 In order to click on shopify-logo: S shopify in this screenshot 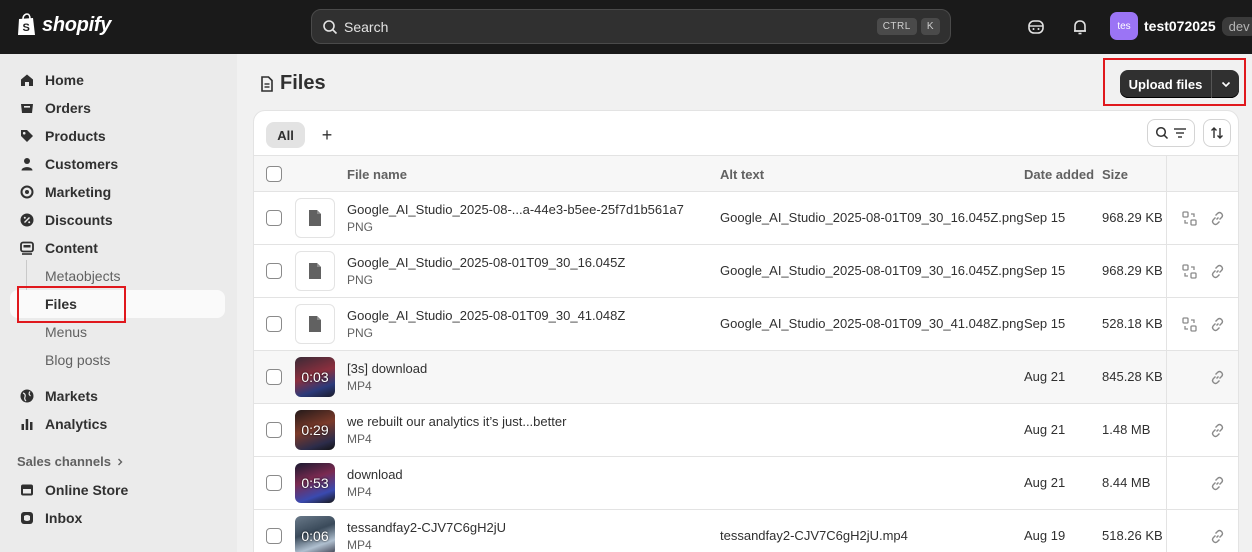, I will do `click(63, 25)`.